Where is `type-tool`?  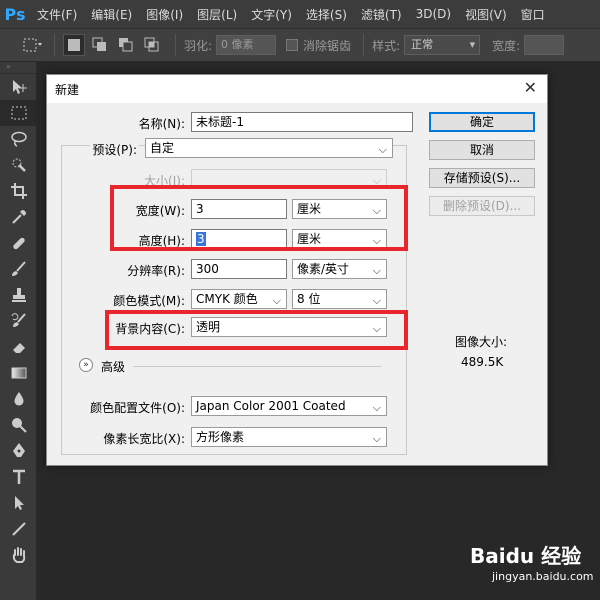 type-tool is located at coordinates (18, 477).